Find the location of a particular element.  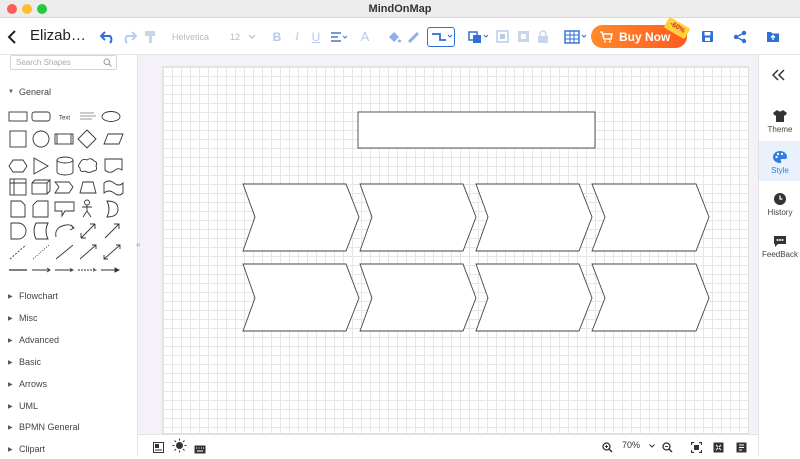

undo-icon is located at coordinates (106, 37).